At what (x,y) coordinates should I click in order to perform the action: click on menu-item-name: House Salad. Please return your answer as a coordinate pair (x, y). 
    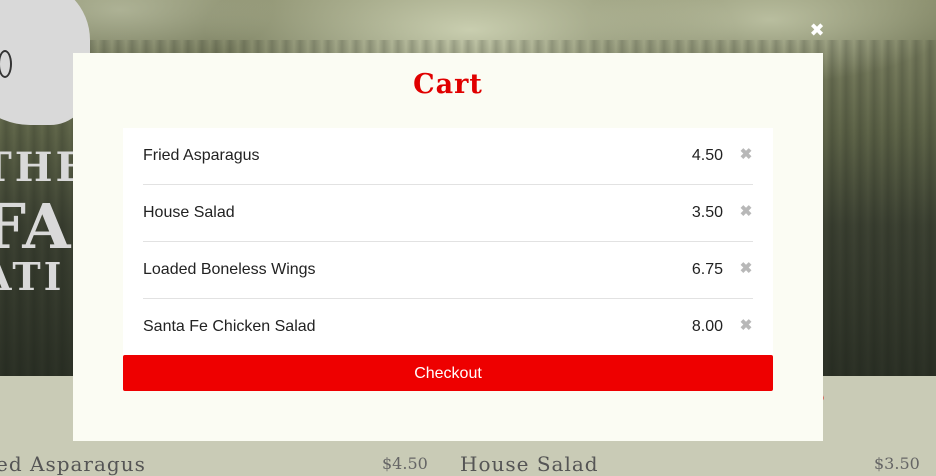
    Looking at the image, I should click on (529, 464).